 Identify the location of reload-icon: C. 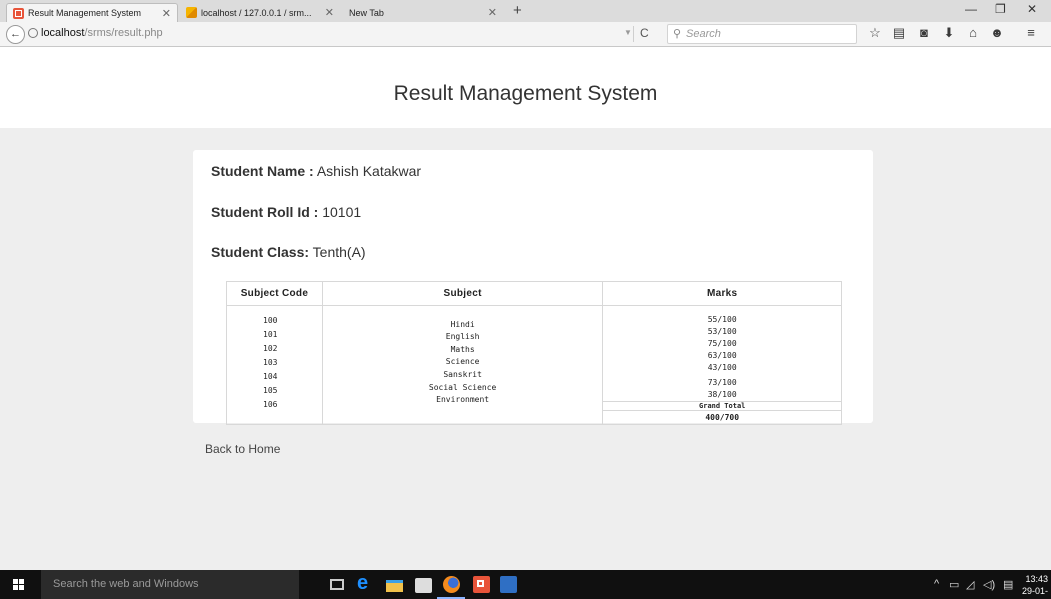
(644, 33).